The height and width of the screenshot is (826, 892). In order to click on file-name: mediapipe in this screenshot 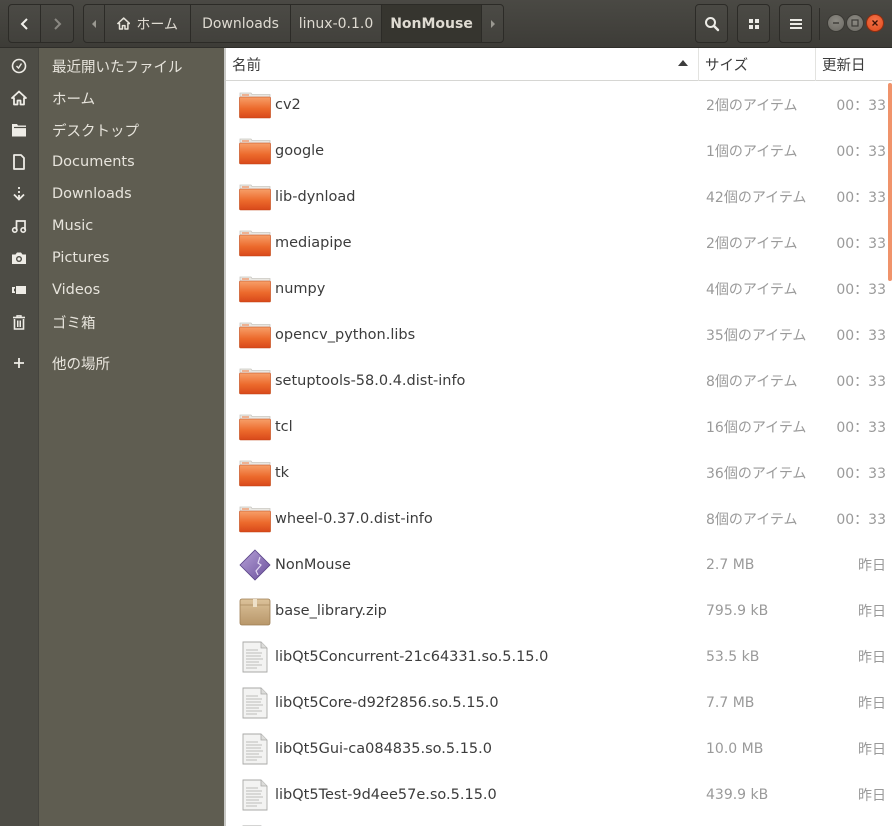, I will do `click(313, 243)`.